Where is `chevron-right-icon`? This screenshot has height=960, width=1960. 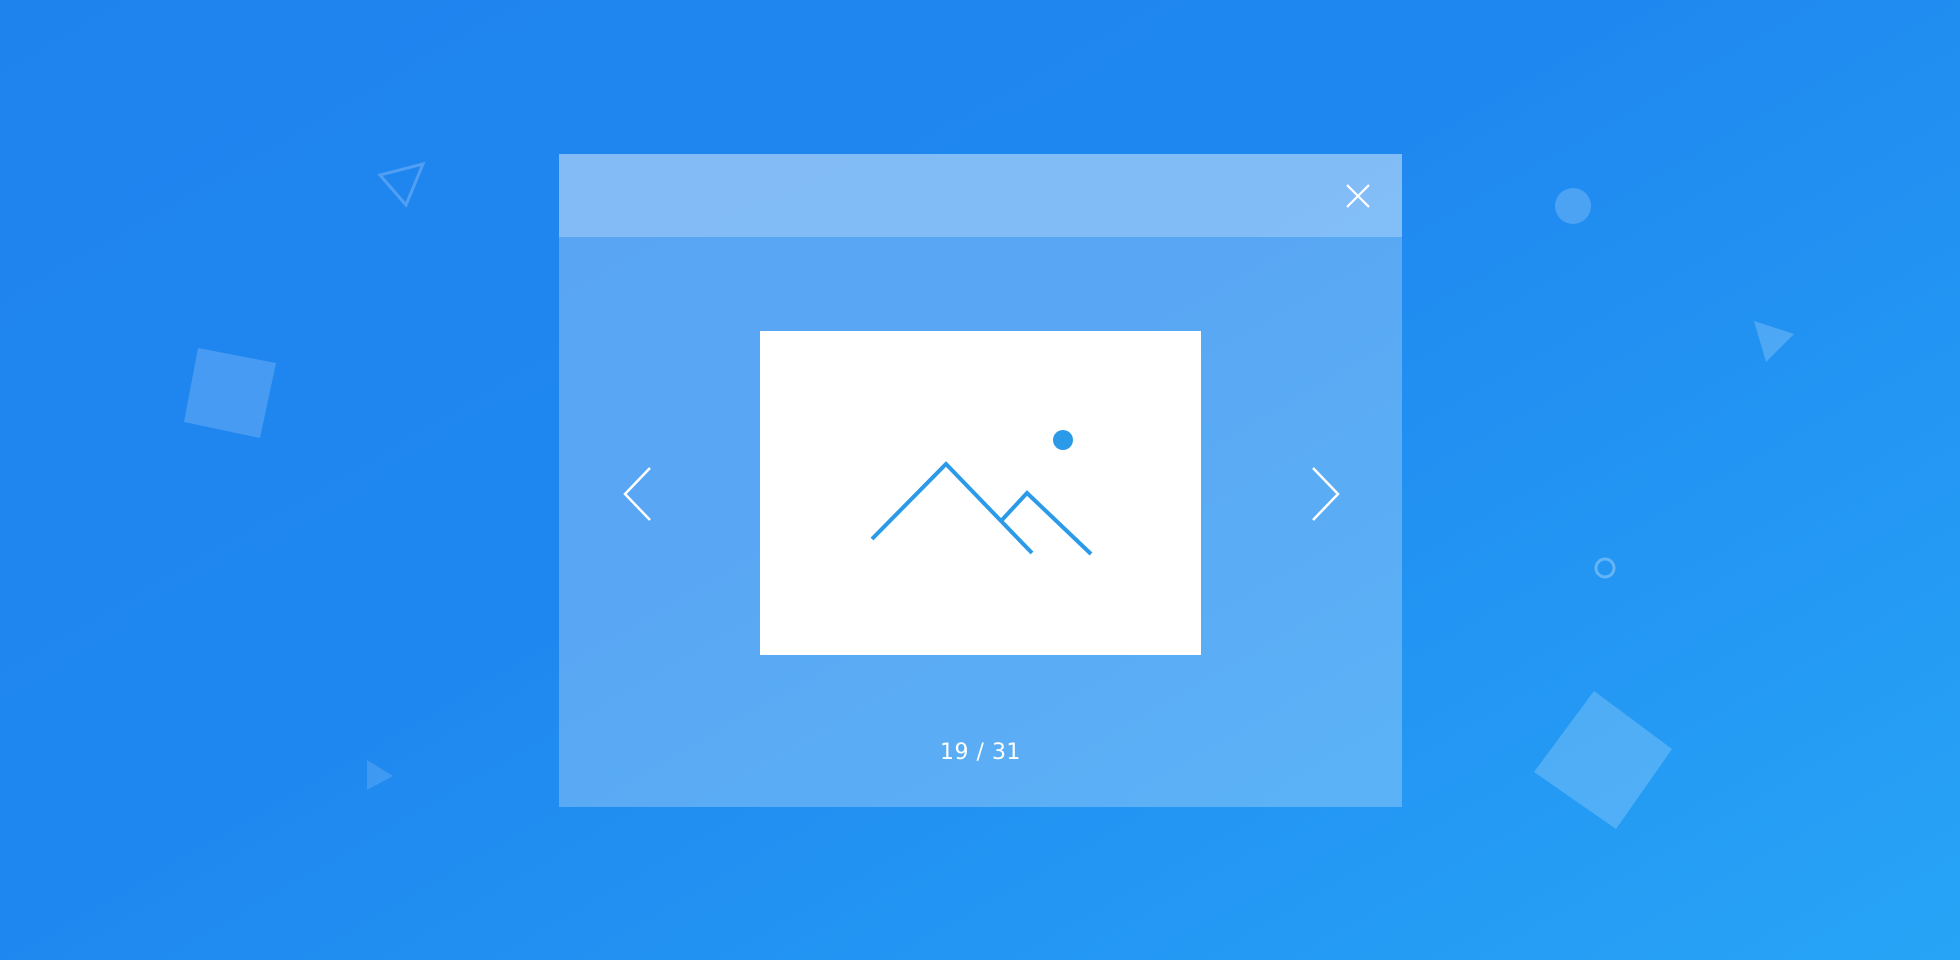
chevron-right-icon is located at coordinates (1326, 494).